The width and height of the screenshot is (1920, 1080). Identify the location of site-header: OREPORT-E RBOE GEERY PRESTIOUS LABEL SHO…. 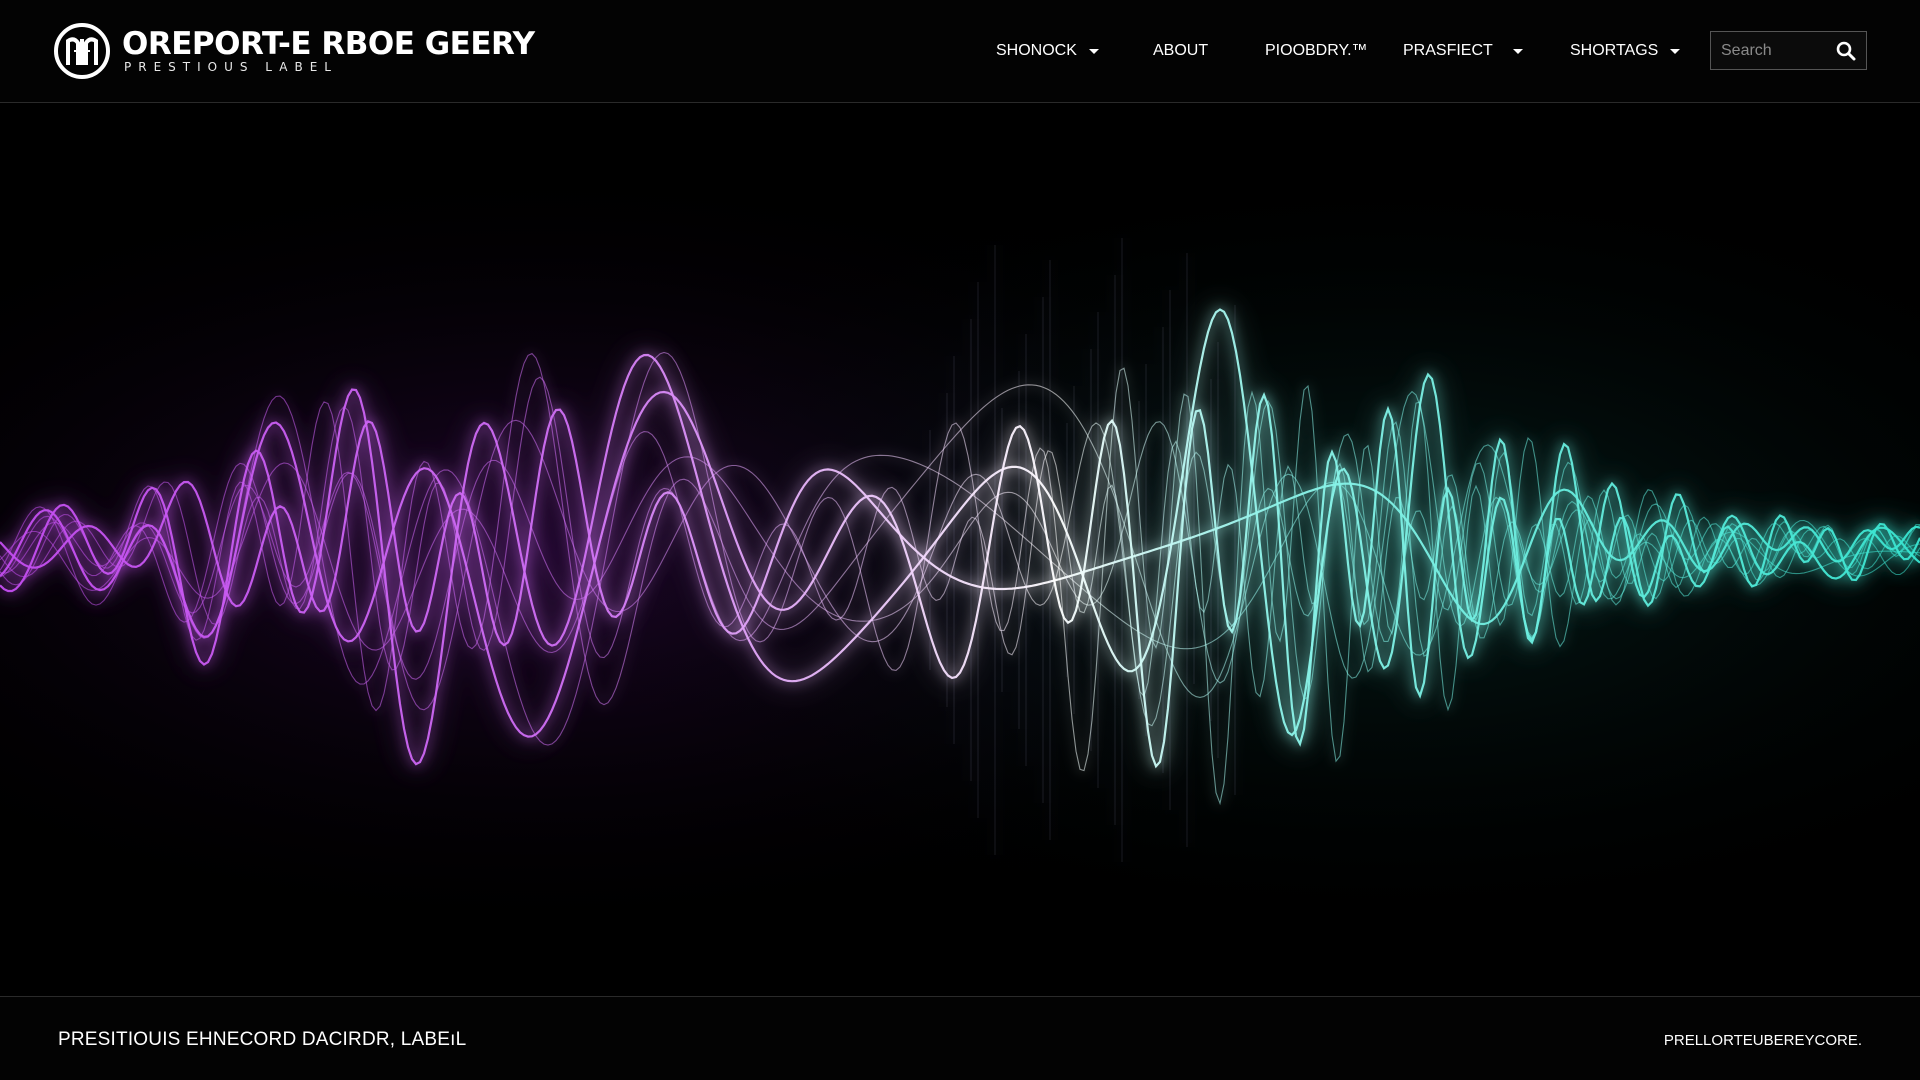
(960, 51).